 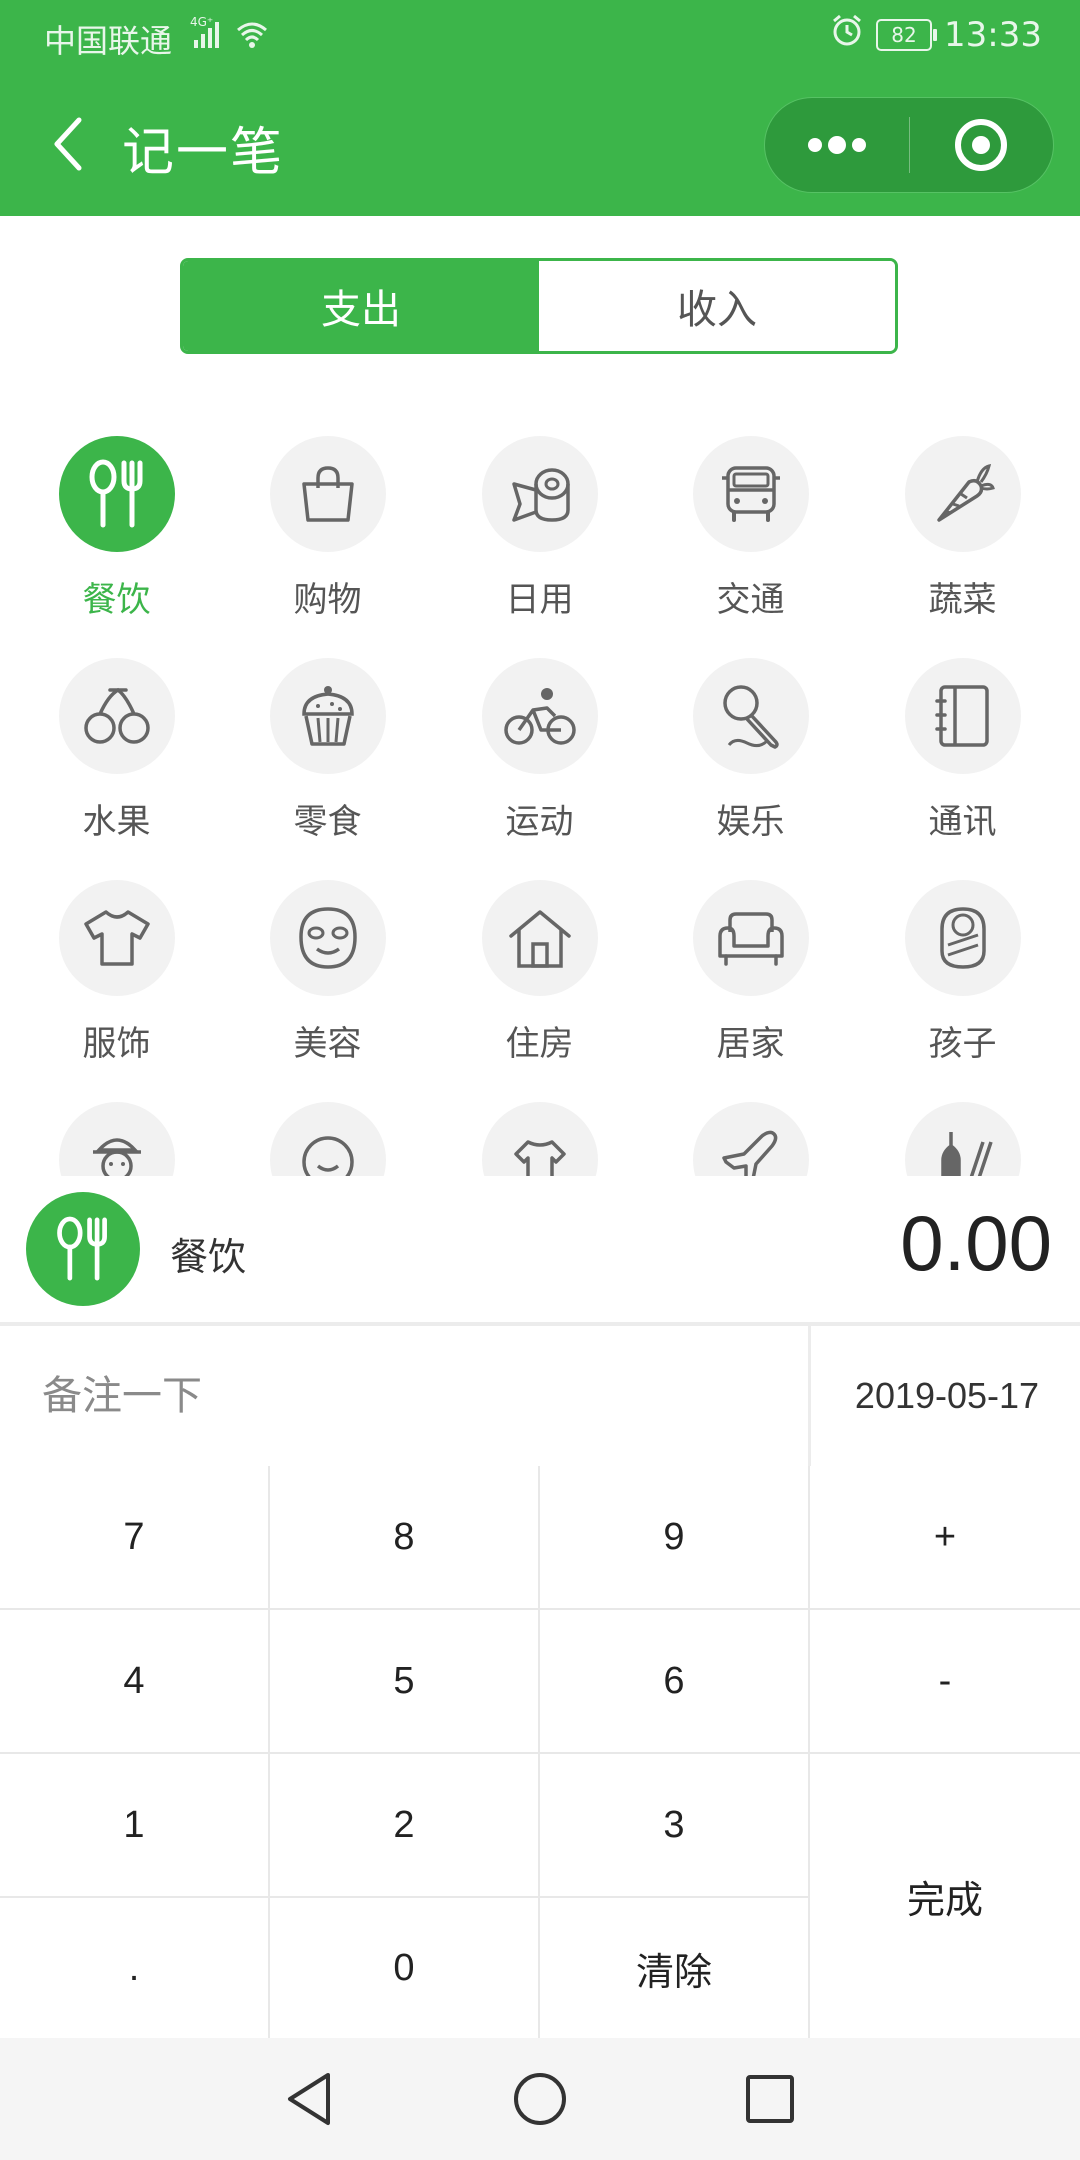 I want to click on status-bar: 中国联通 4G⁺ 82 13:33, so click(x=540, y=36).